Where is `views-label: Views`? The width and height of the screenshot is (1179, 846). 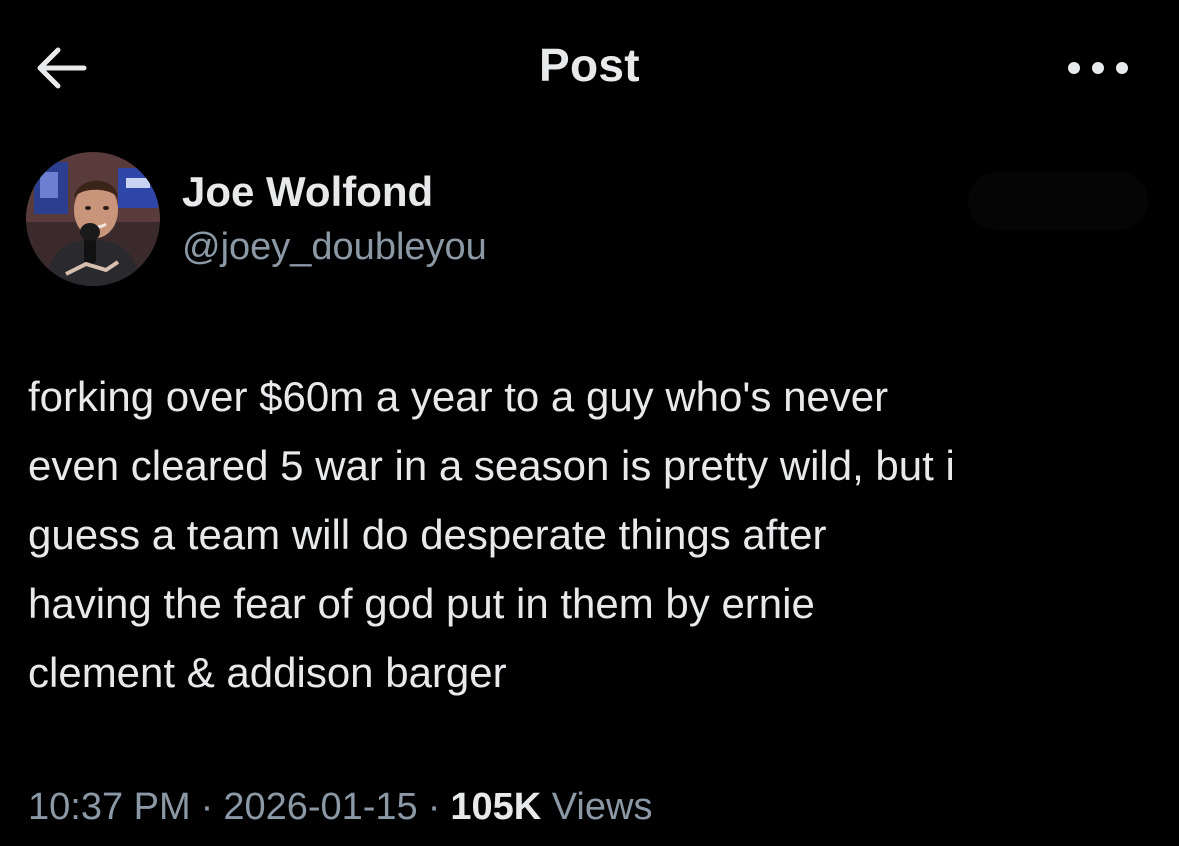
views-label: Views is located at coordinates (602, 807).